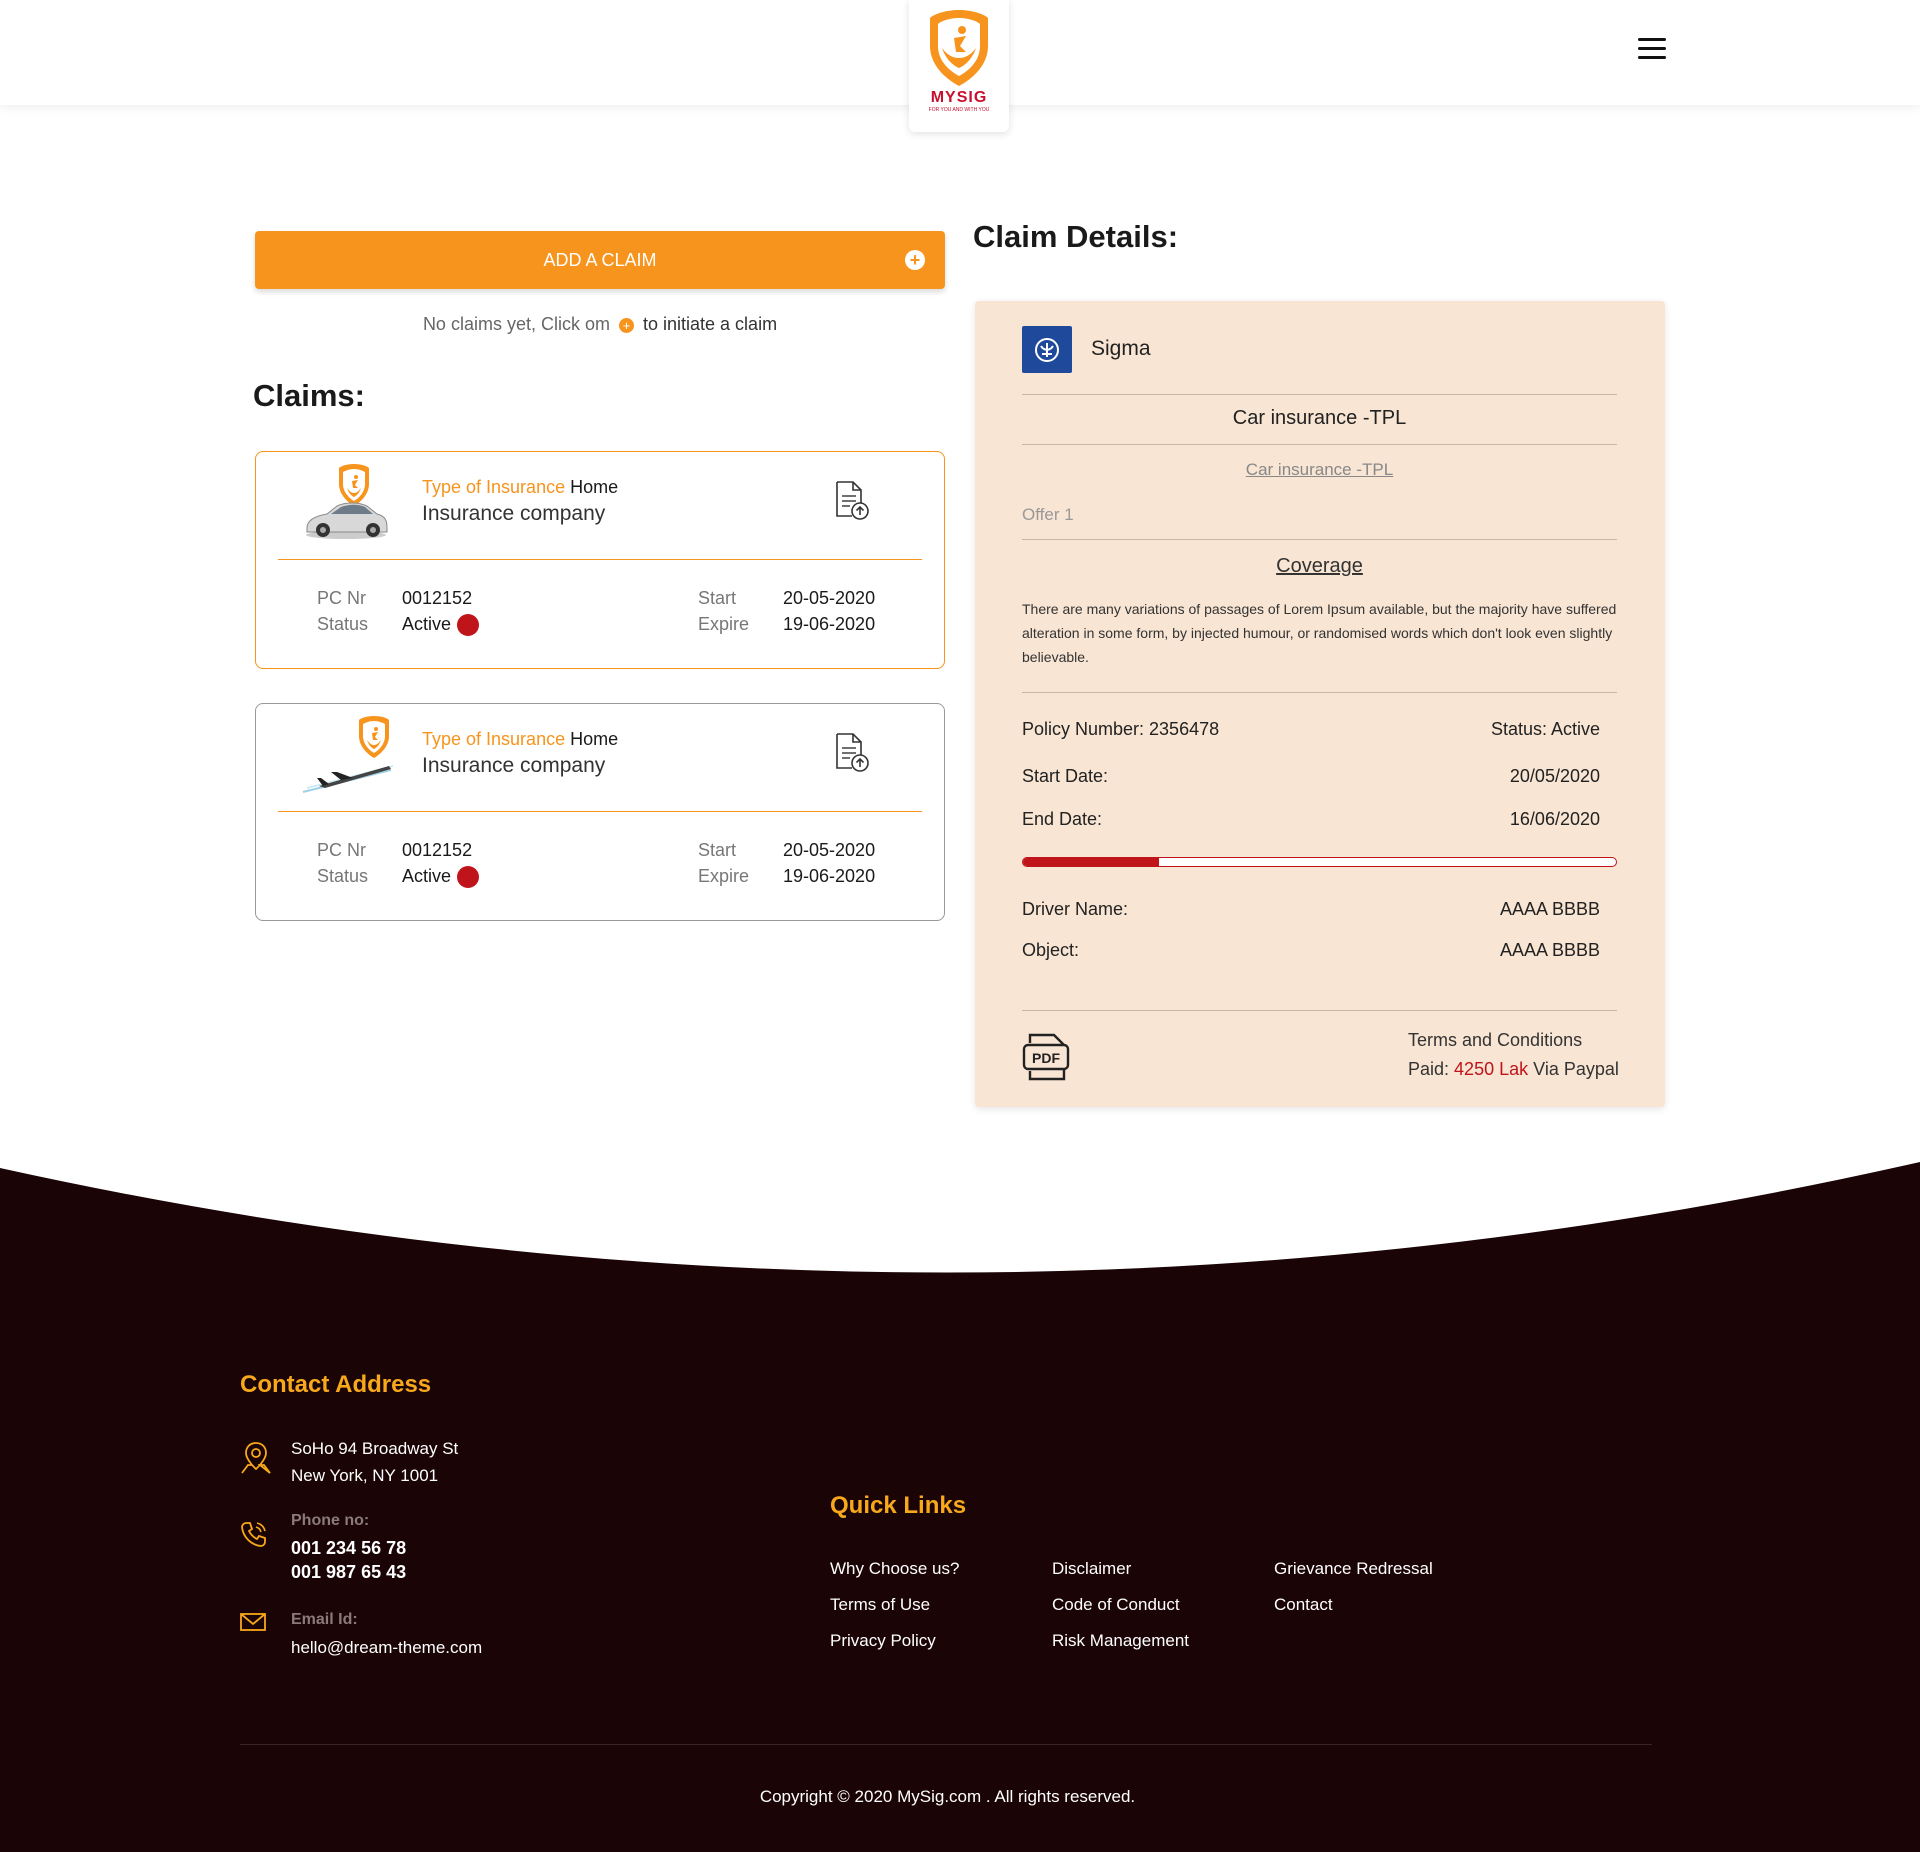  I want to click on mail-icon, so click(253, 1624).